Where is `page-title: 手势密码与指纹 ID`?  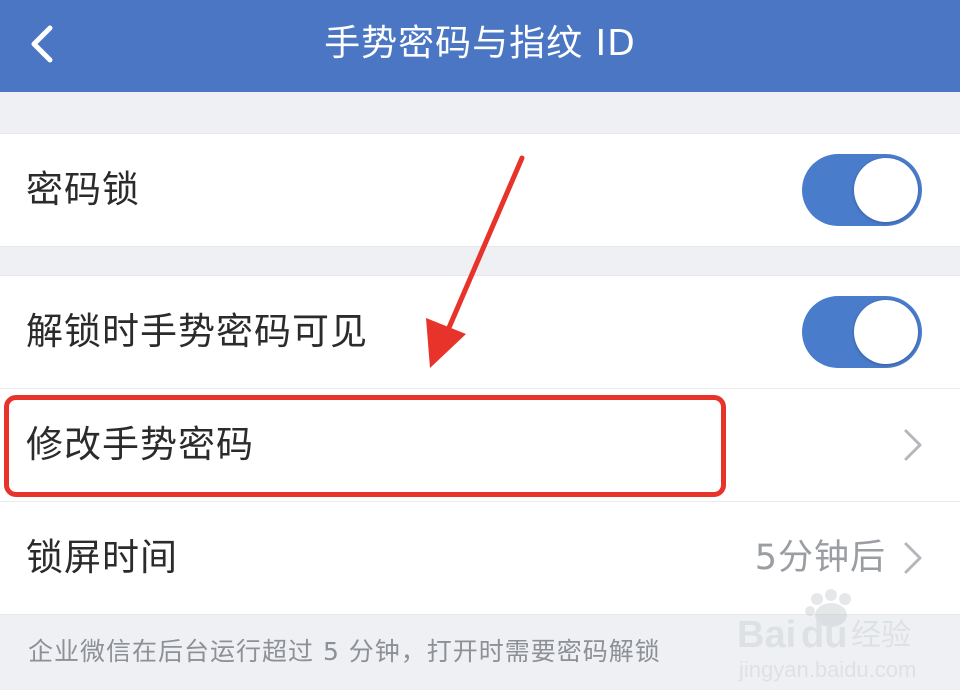
page-title: 手势密码与指纹 ID is located at coordinates (480, 43).